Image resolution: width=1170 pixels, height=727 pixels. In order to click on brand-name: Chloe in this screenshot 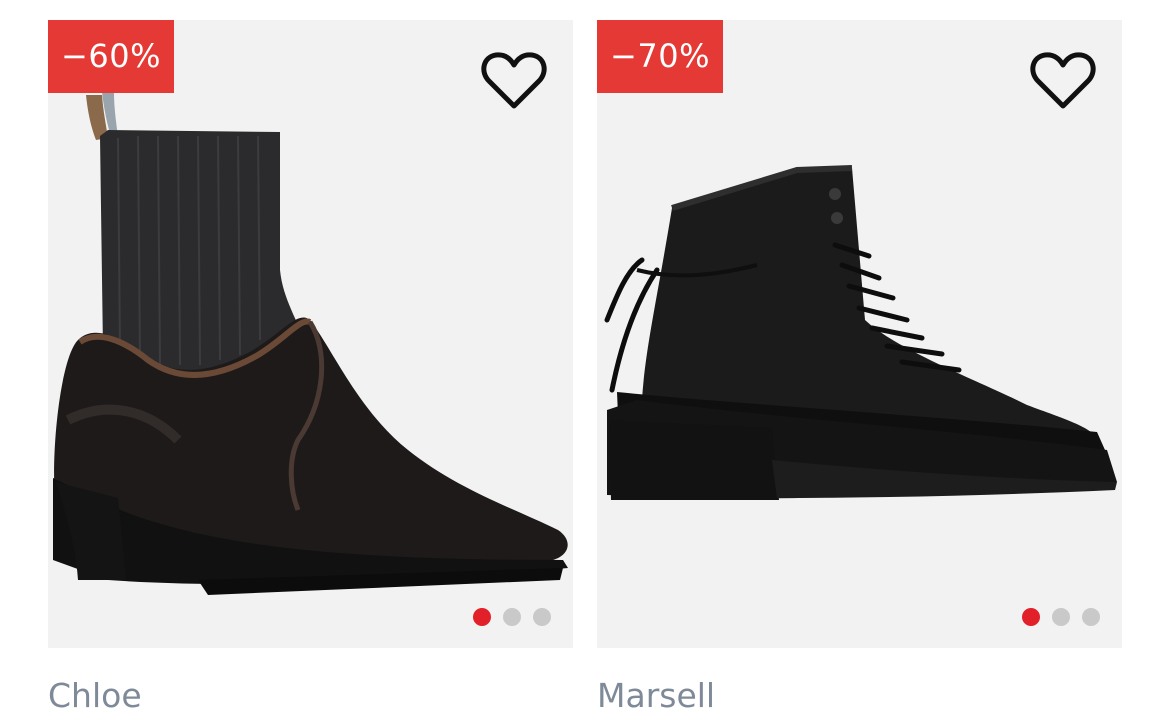, I will do `click(310, 696)`.